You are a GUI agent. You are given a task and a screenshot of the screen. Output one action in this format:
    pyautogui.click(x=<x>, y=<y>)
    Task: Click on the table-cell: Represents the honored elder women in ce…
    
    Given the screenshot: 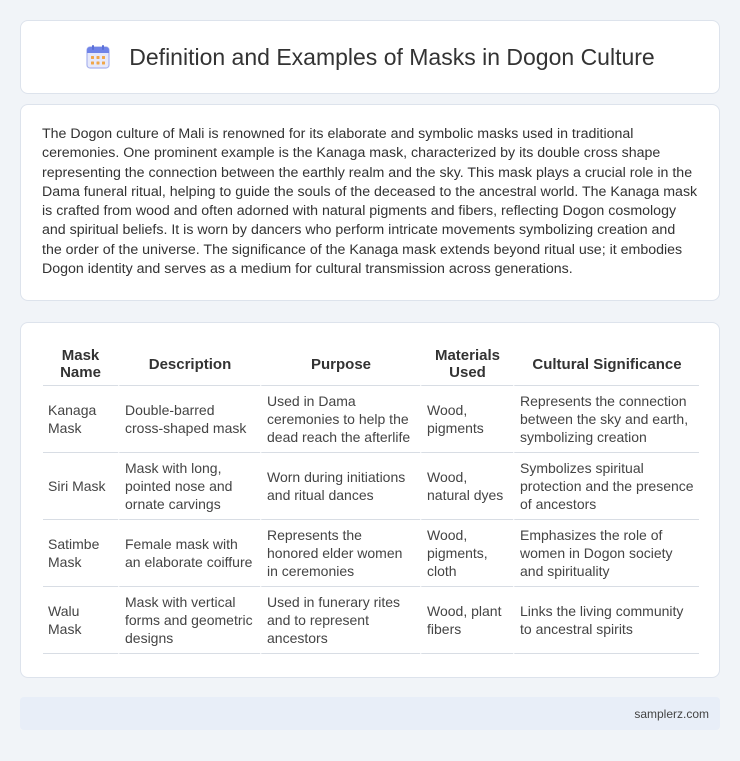 What is the action you would take?
    pyautogui.click(x=340, y=553)
    